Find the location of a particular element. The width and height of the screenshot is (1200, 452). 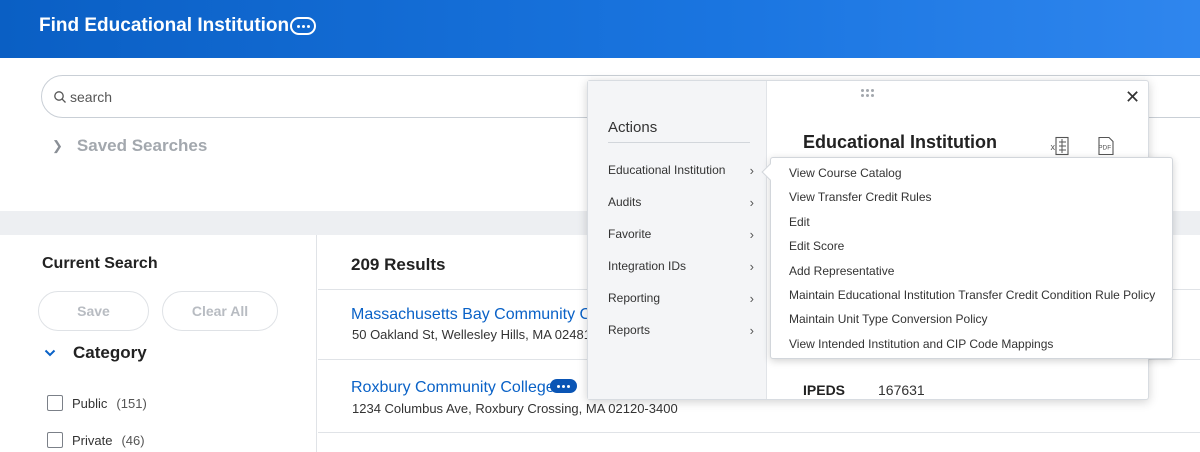

drag-handle-icon is located at coordinates (867, 93).